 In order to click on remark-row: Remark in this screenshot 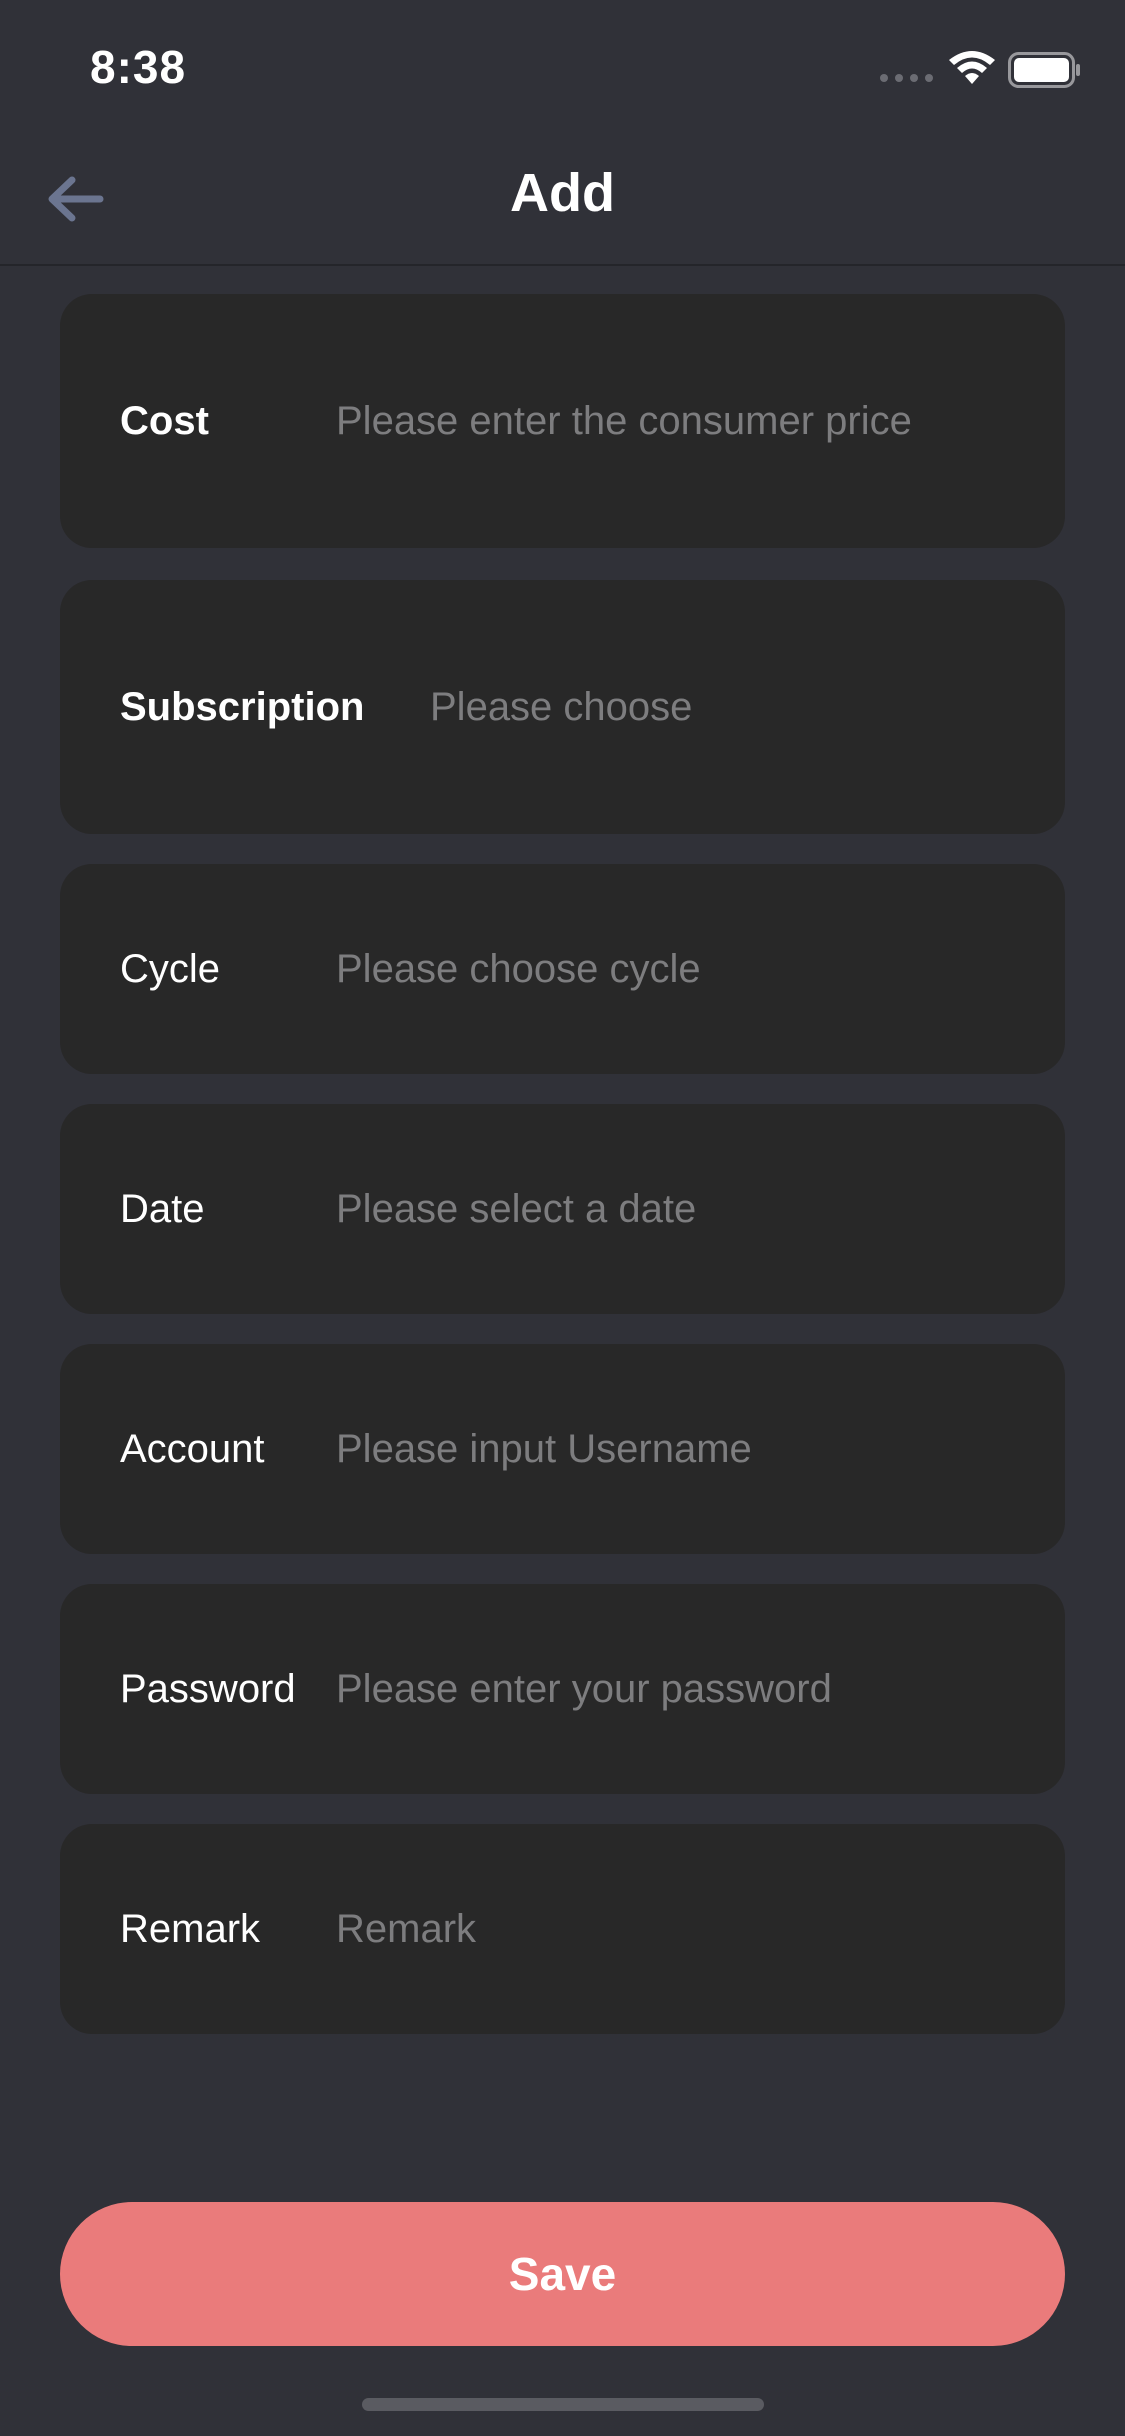, I will do `click(562, 1929)`.